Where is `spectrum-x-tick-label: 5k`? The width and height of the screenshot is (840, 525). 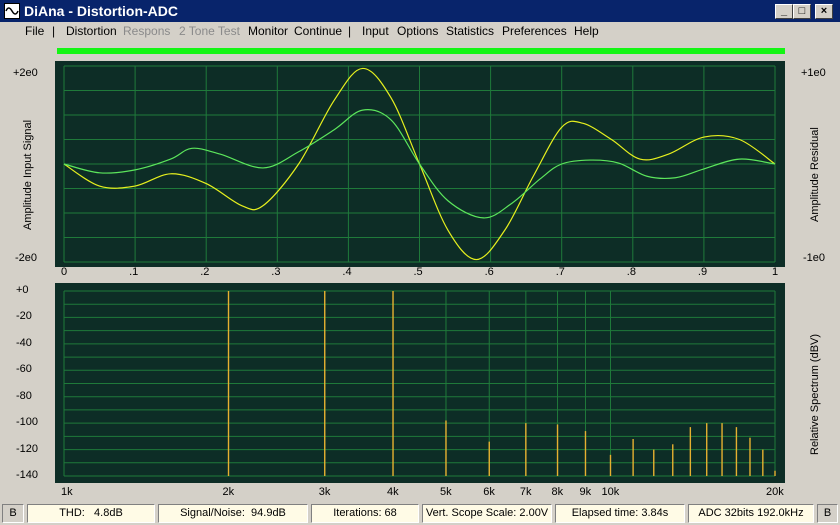 spectrum-x-tick-label: 5k is located at coordinates (445, 492).